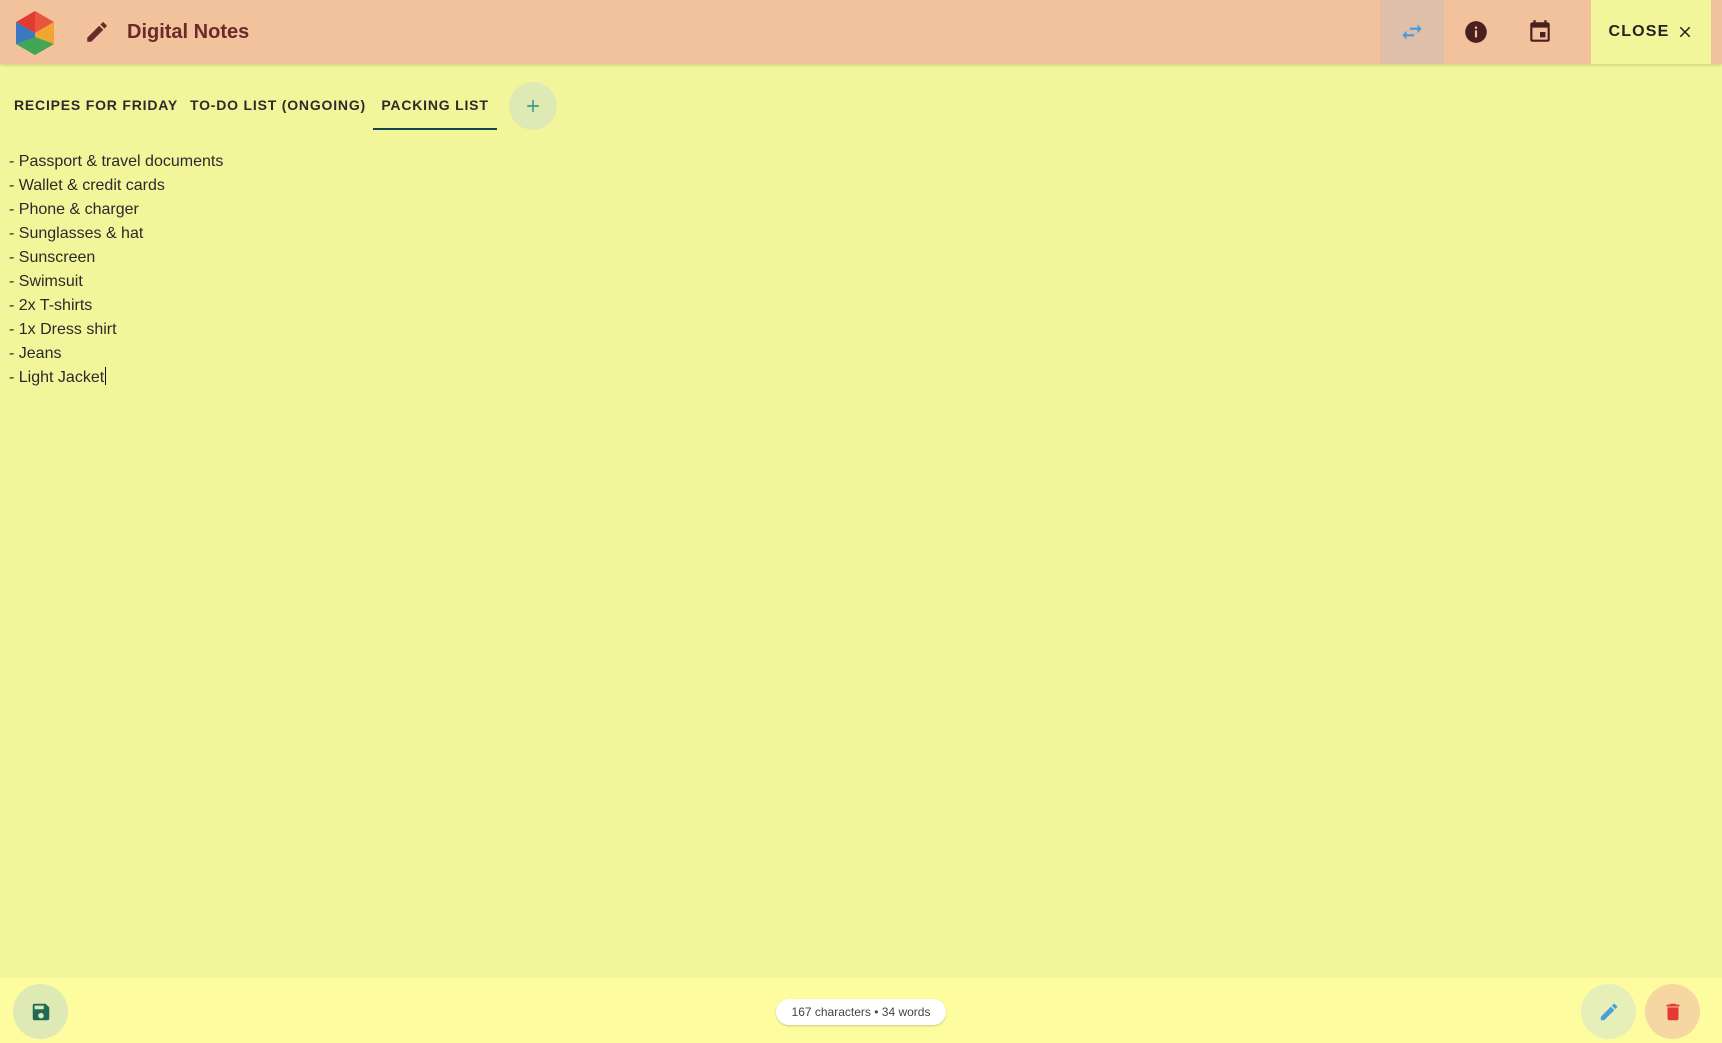 This screenshot has width=1722, height=1043. Describe the element at coordinates (859, 378) in the screenshot. I see `note-line-last: - Light Jacket` at that location.